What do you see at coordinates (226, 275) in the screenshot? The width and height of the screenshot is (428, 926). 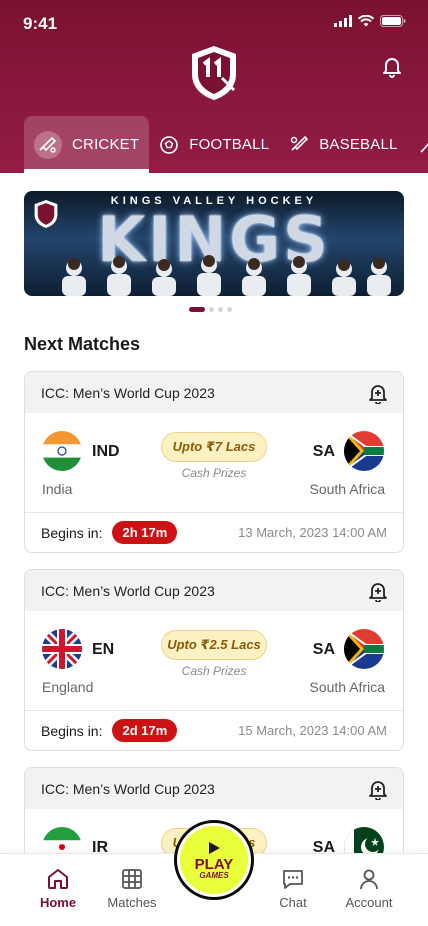 I see `banner-team-image` at bounding box center [226, 275].